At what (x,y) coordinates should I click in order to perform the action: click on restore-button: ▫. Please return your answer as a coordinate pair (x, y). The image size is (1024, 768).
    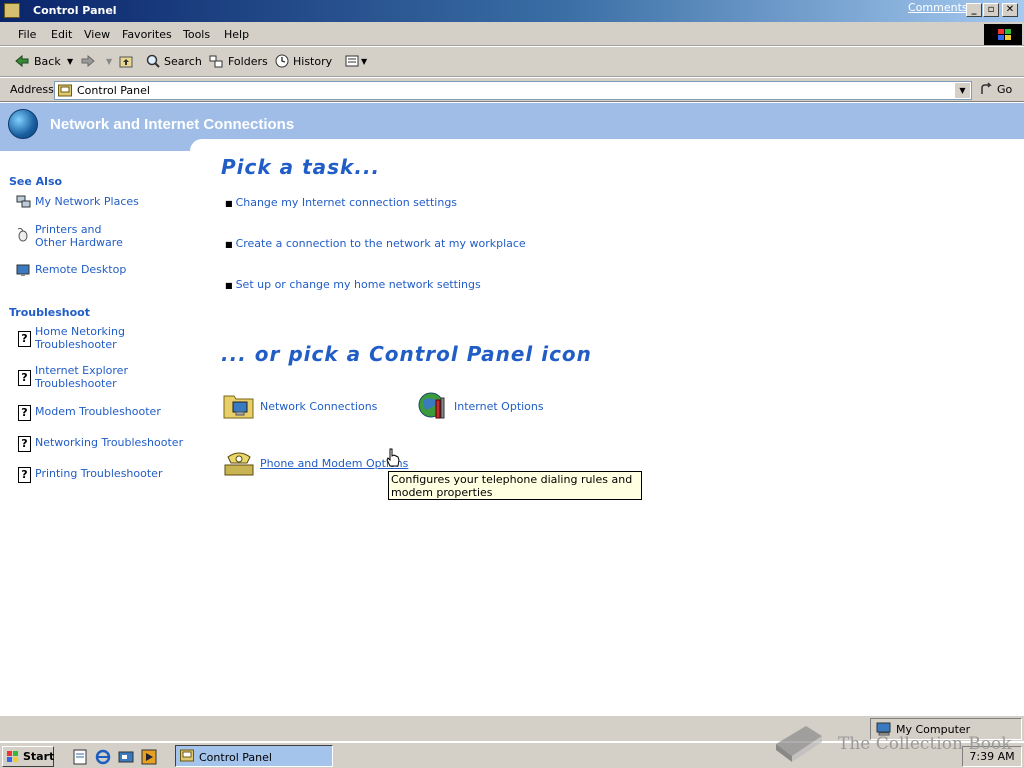
    Looking at the image, I should click on (991, 10).